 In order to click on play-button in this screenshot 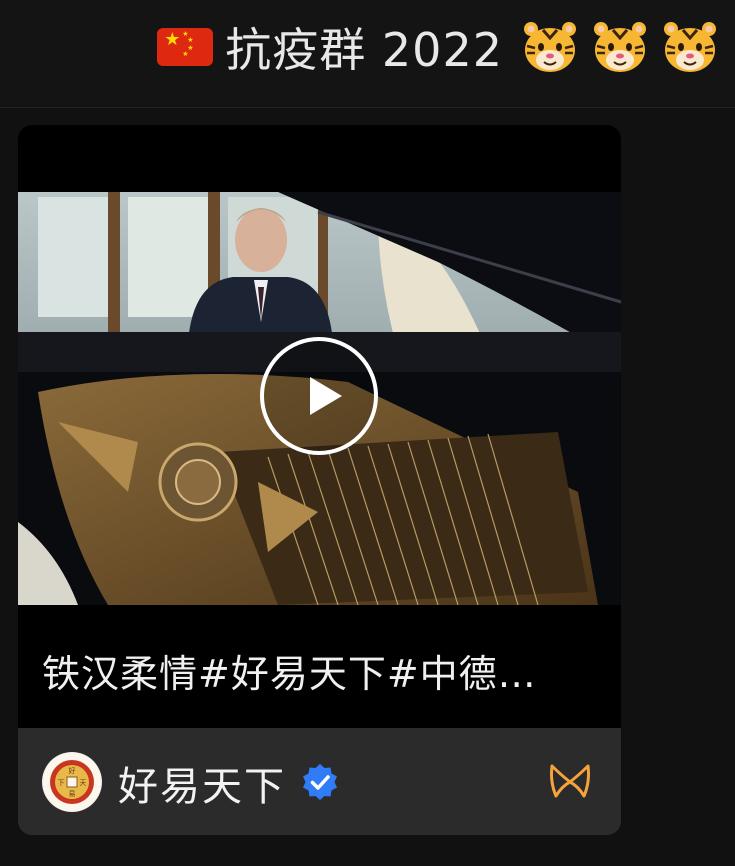, I will do `click(319, 396)`.